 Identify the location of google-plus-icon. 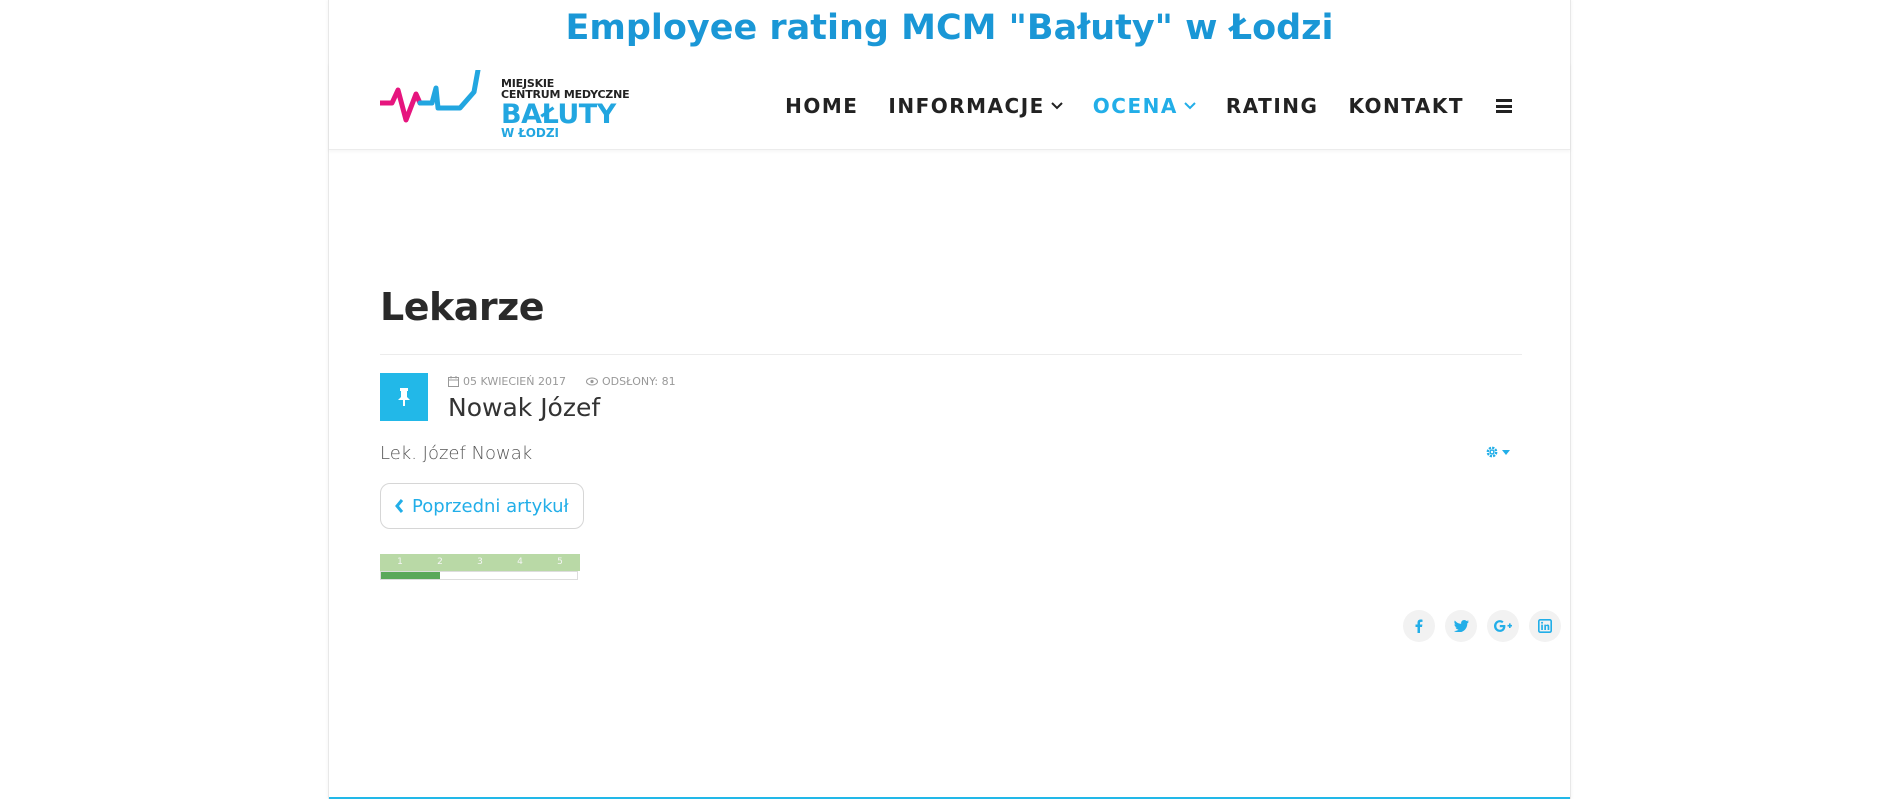
(1503, 626).